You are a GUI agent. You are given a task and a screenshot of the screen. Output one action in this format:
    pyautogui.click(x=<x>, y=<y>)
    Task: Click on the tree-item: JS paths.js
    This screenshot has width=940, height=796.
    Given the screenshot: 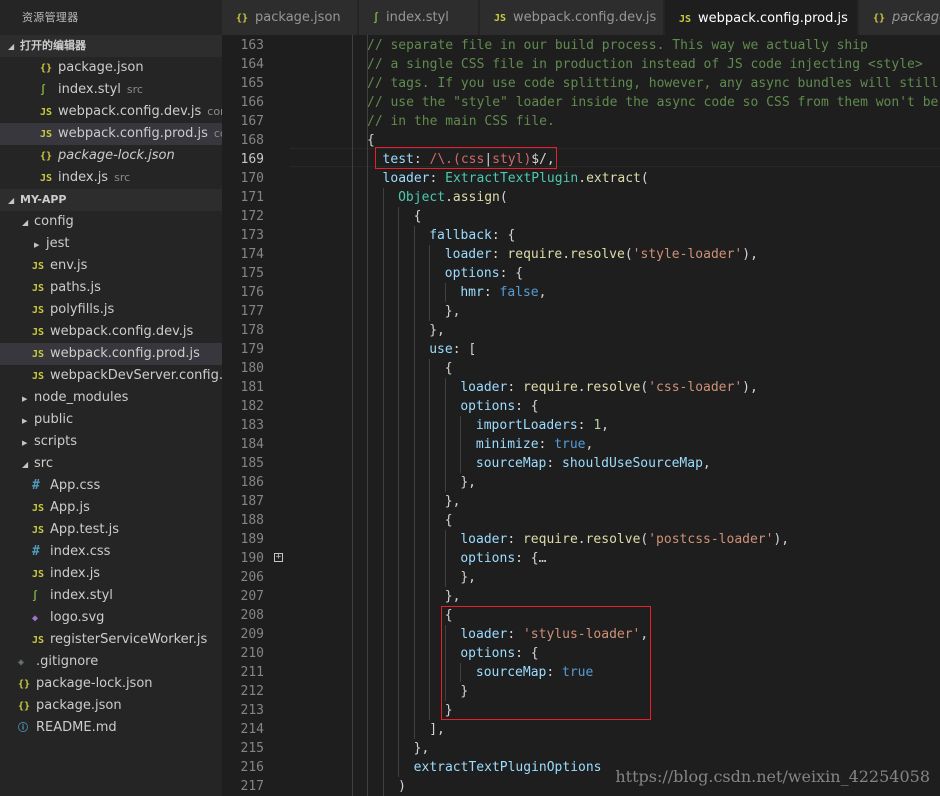 What is the action you would take?
    pyautogui.click(x=111, y=288)
    